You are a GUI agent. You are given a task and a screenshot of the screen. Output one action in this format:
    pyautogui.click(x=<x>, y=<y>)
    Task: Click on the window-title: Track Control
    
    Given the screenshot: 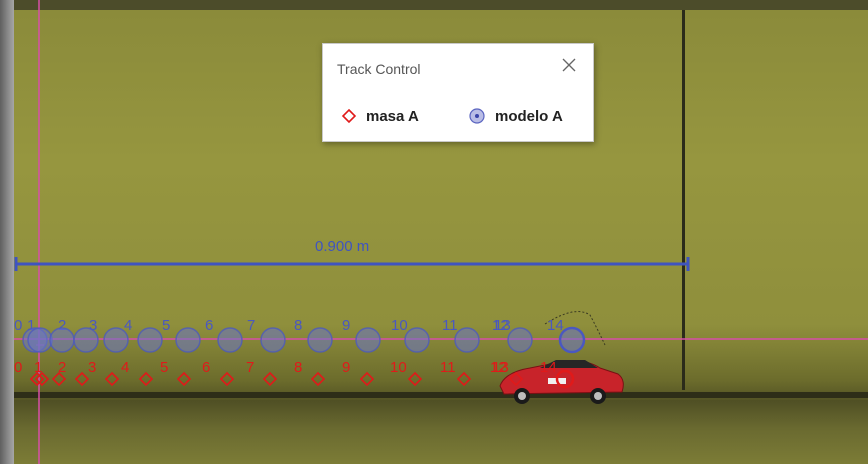 What is the action you would take?
    pyautogui.click(x=379, y=69)
    